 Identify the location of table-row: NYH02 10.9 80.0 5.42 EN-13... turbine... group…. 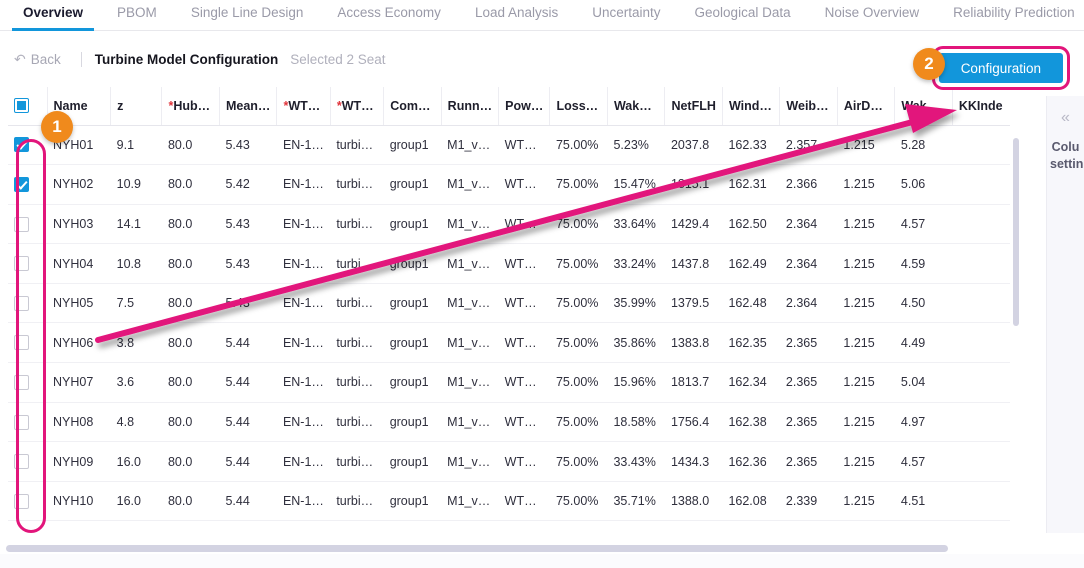
(509, 184).